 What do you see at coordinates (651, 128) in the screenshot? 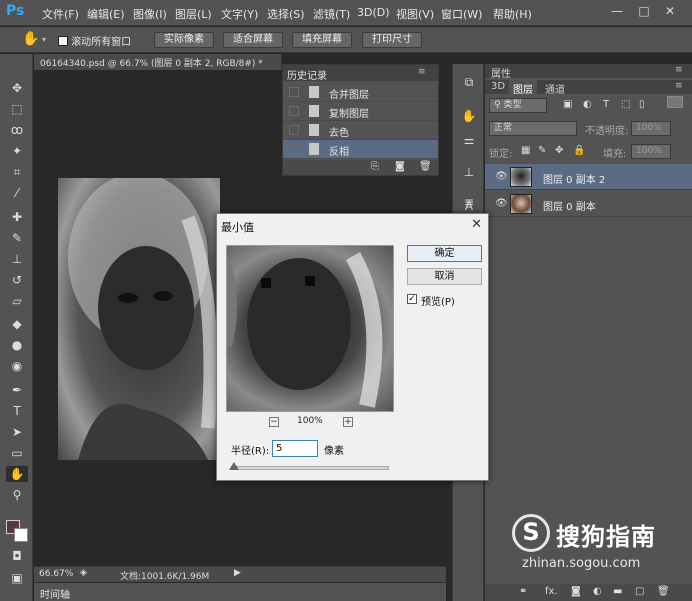
I see `opacity-input: 100%` at bounding box center [651, 128].